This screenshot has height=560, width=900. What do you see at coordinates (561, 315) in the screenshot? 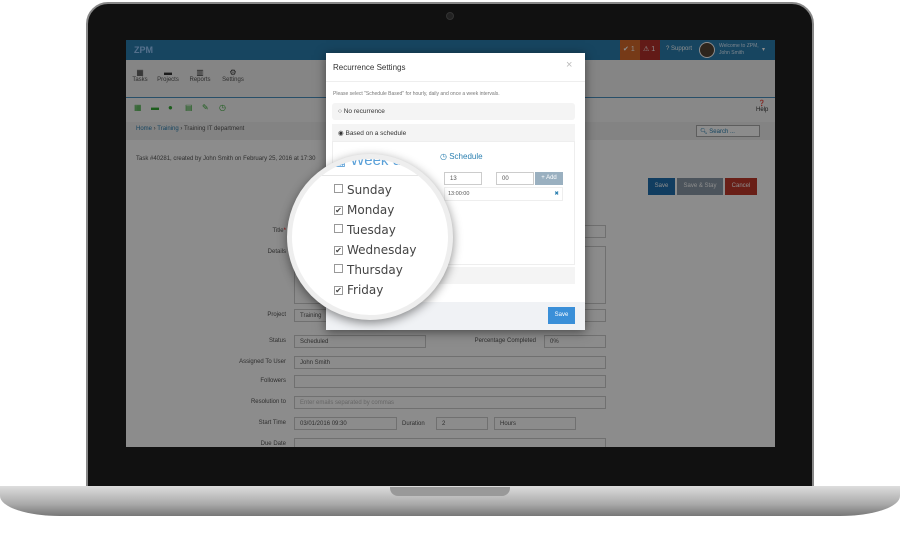
I see `modal-save-button: Save` at bounding box center [561, 315].